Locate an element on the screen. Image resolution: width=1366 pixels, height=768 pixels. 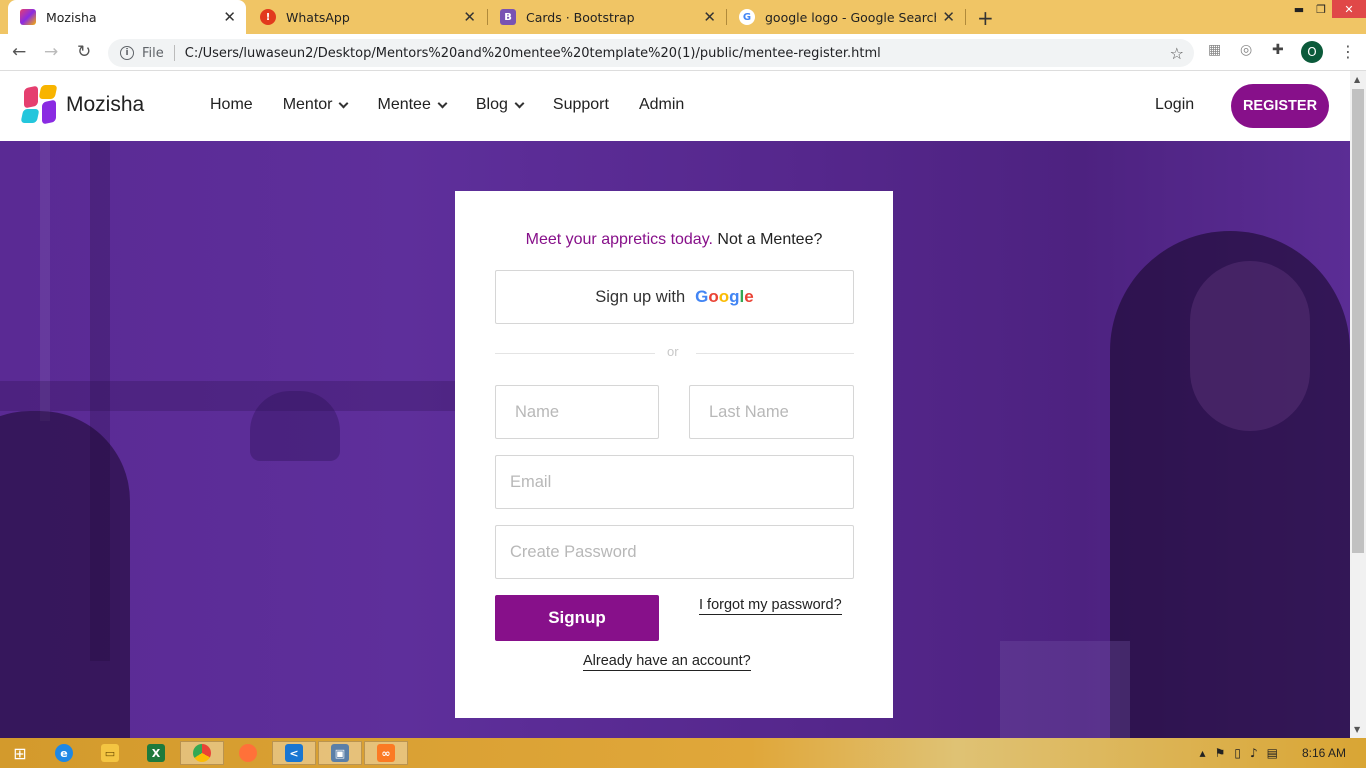
tab-mozisha: Mozisha ✕ is located at coordinates (127, 17).